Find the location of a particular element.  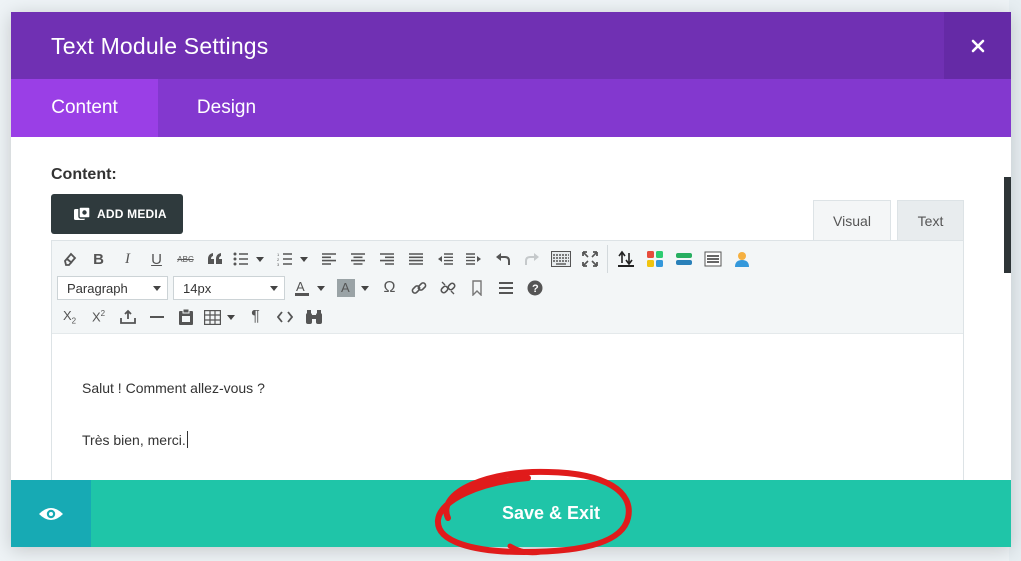

preview-button is located at coordinates (51, 513).